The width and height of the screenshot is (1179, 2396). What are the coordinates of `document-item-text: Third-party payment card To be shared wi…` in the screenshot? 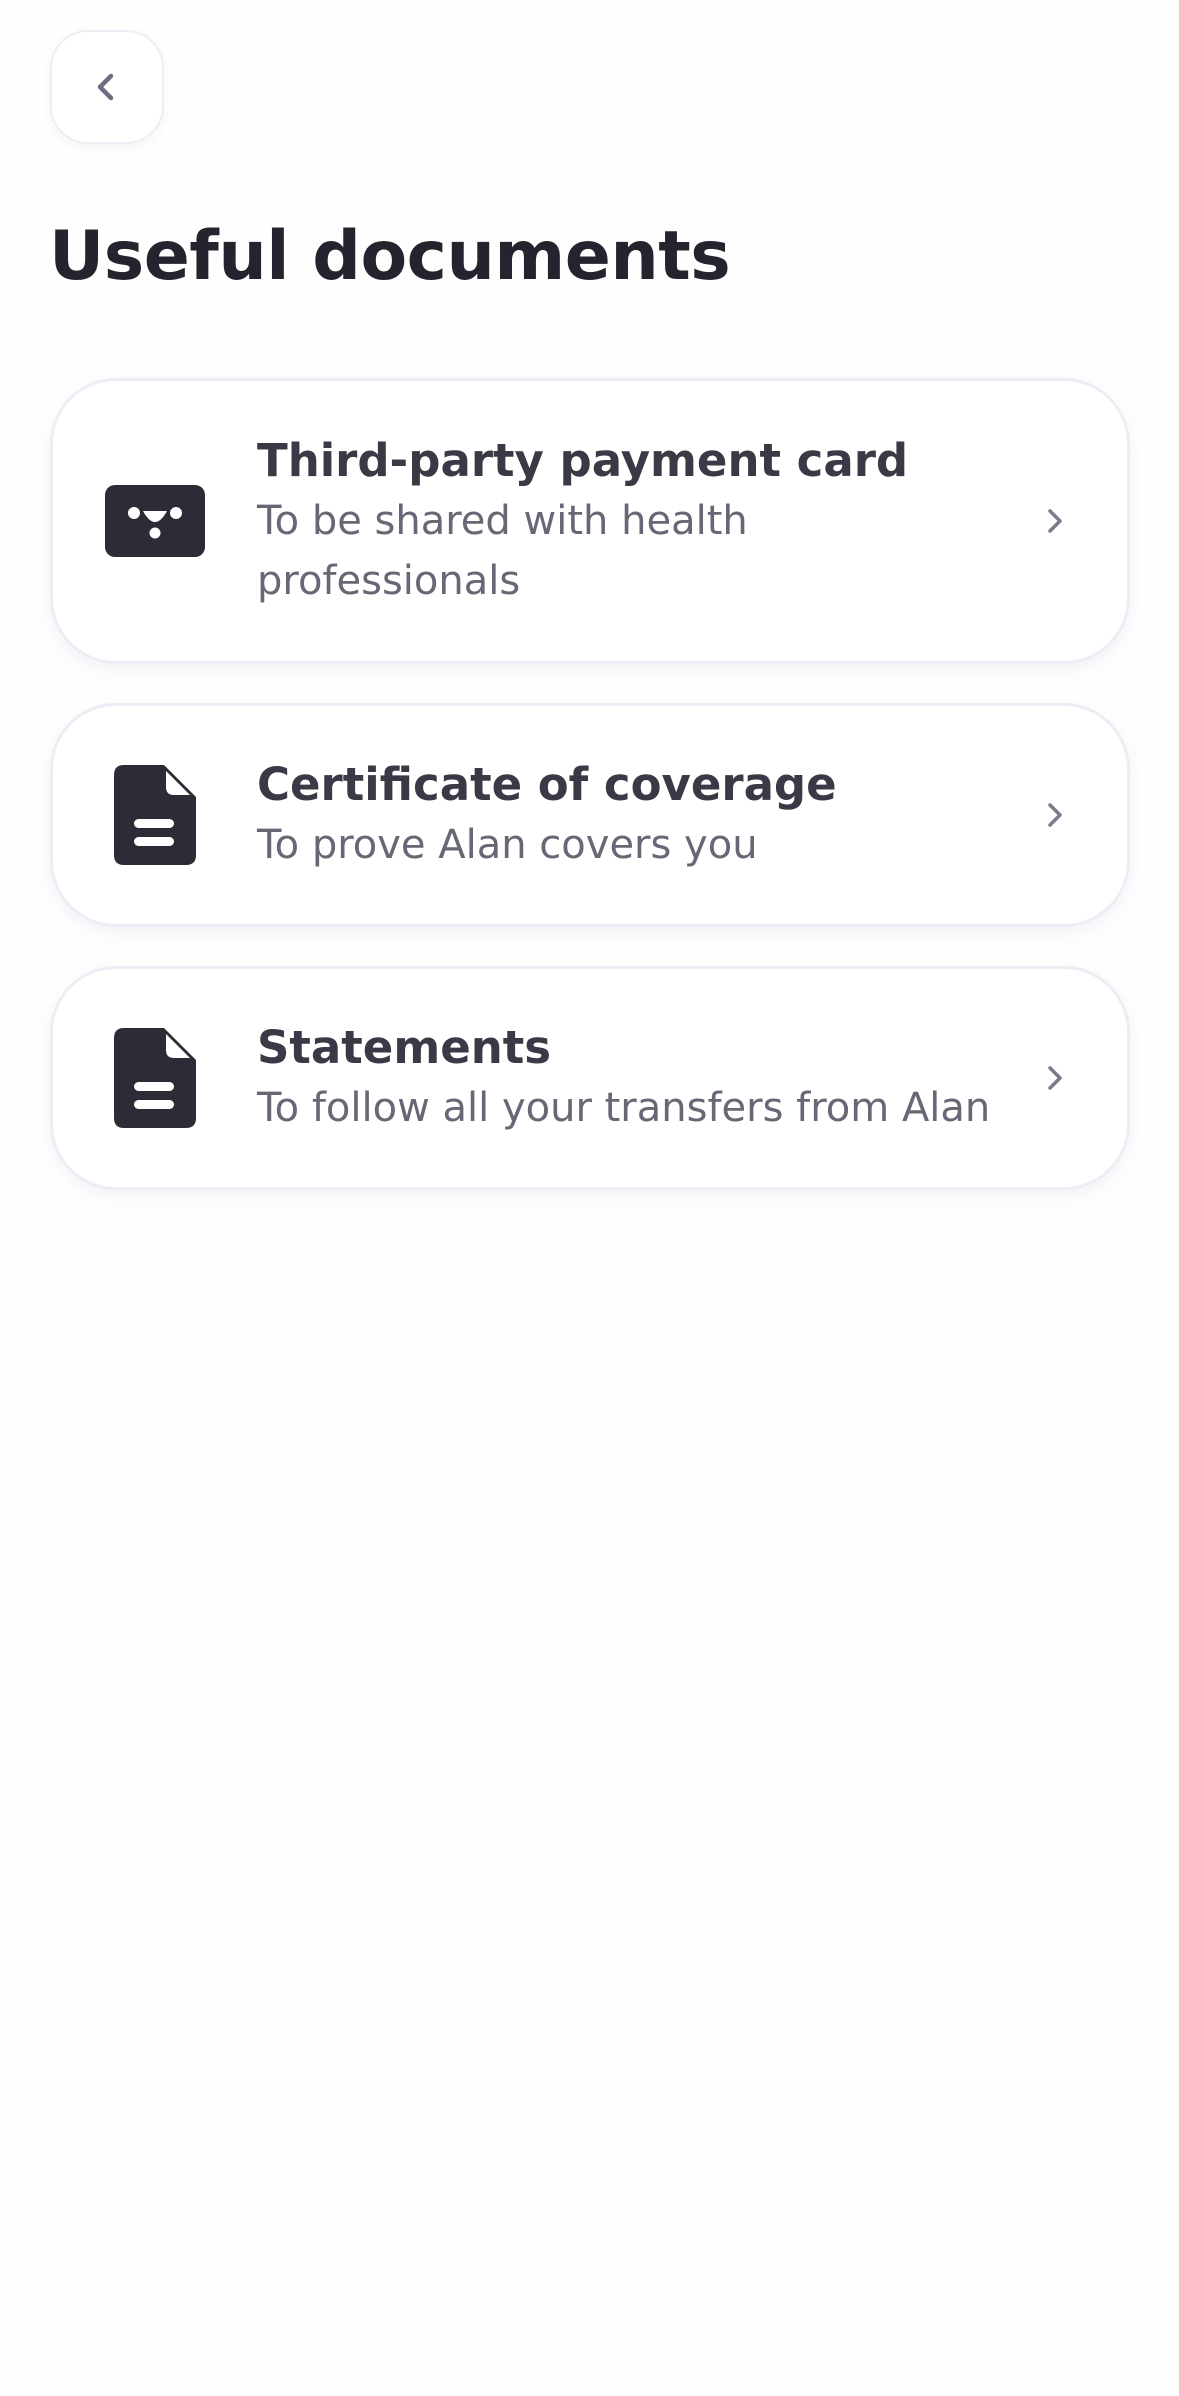 It's located at (638, 521).